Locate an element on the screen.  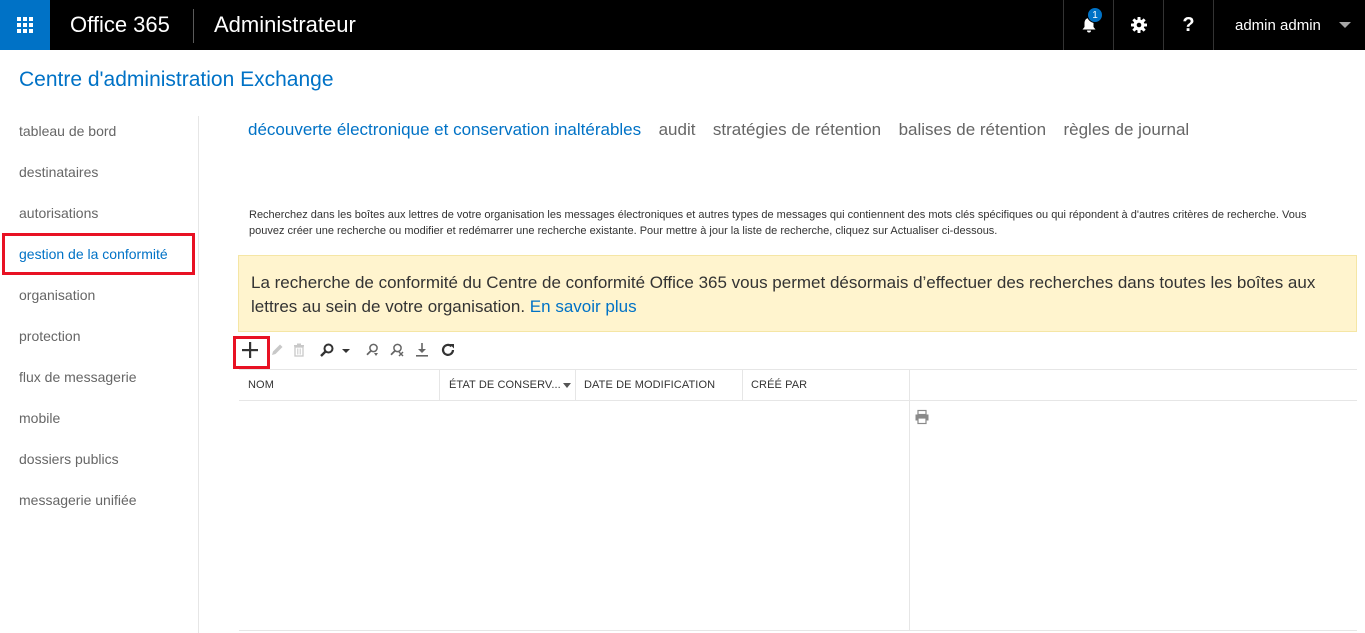
page-title: Centre d'administration Exchange is located at coordinates (176, 79).